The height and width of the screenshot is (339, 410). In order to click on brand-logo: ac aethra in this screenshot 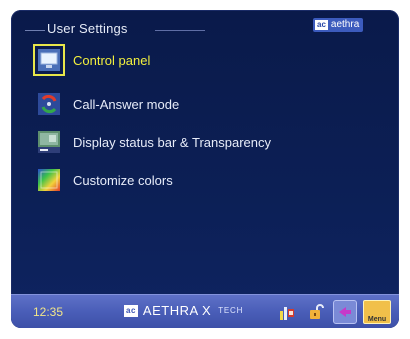, I will do `click(338, 25)`.